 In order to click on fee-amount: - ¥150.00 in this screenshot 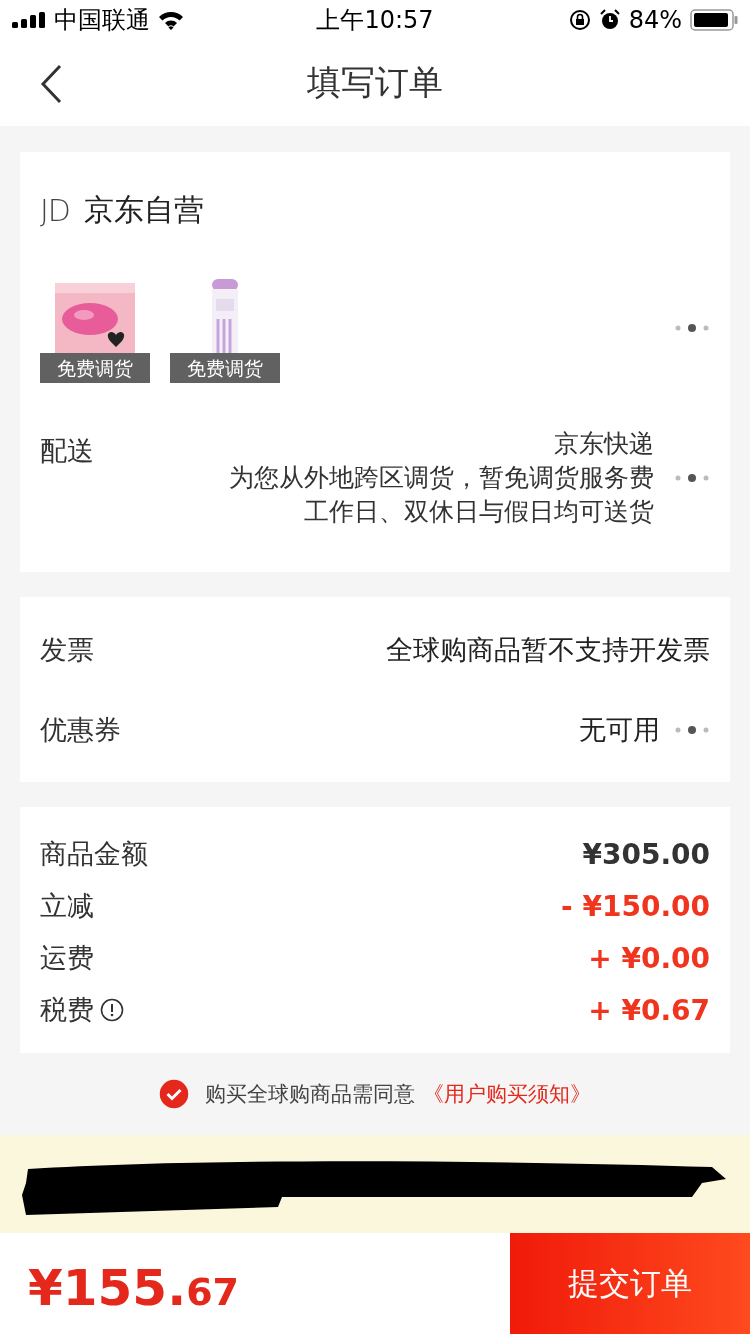, I will do `click(635, 906)`.